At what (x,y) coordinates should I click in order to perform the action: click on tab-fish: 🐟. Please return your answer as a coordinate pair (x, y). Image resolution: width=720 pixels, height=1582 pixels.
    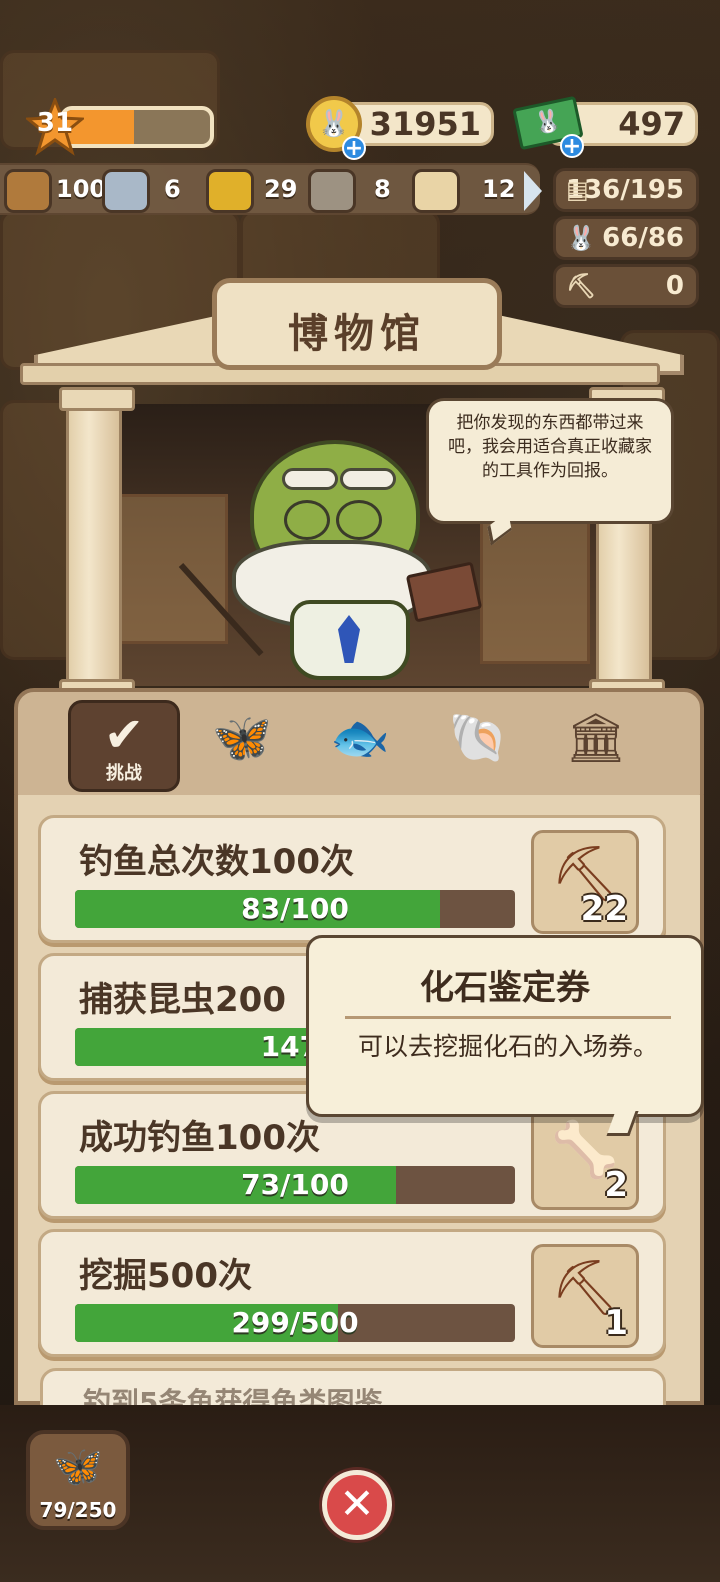
    Looking at the image, I should click on (360, 746).